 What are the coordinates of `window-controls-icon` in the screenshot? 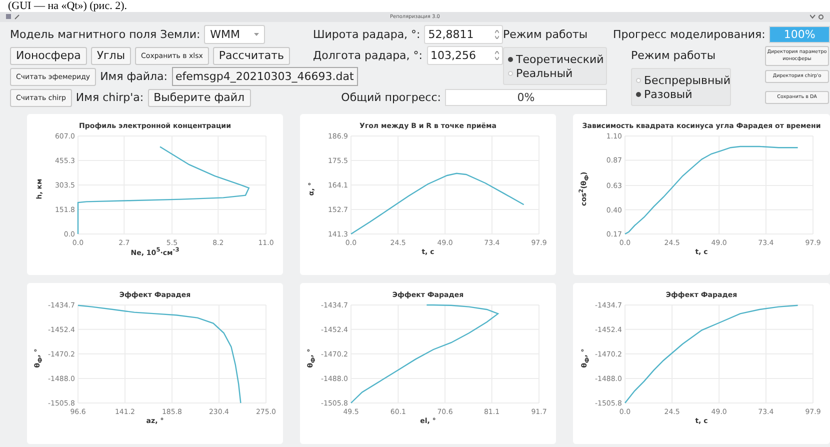 It's located at (817, 17).